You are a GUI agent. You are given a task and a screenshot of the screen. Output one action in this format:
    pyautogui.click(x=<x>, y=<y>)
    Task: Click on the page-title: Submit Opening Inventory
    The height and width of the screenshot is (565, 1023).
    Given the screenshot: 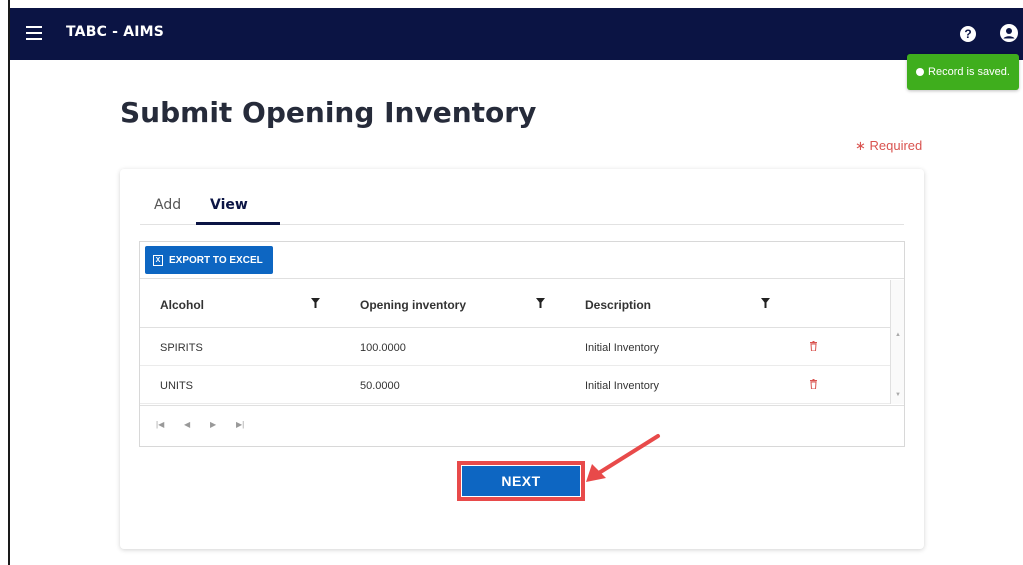 What is the action you would take?
    pyautogui.click(x=328, y=112)
    